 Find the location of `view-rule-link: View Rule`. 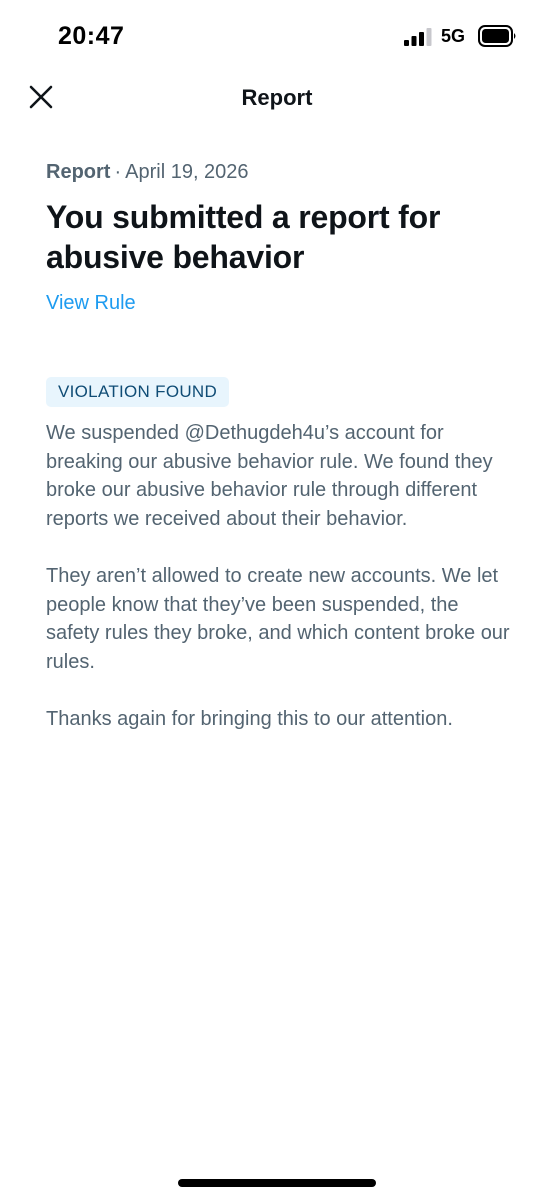

view-rule-link: View Rule is located at coordinates (91, 303).